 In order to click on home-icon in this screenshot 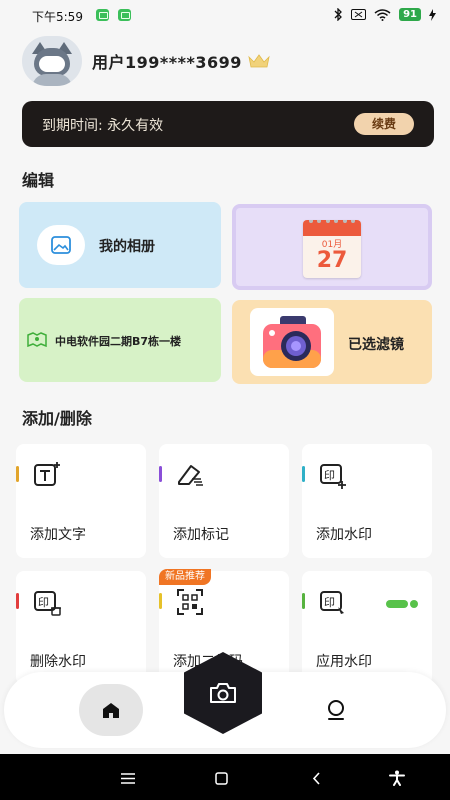, I will do `click(111, 710)`.